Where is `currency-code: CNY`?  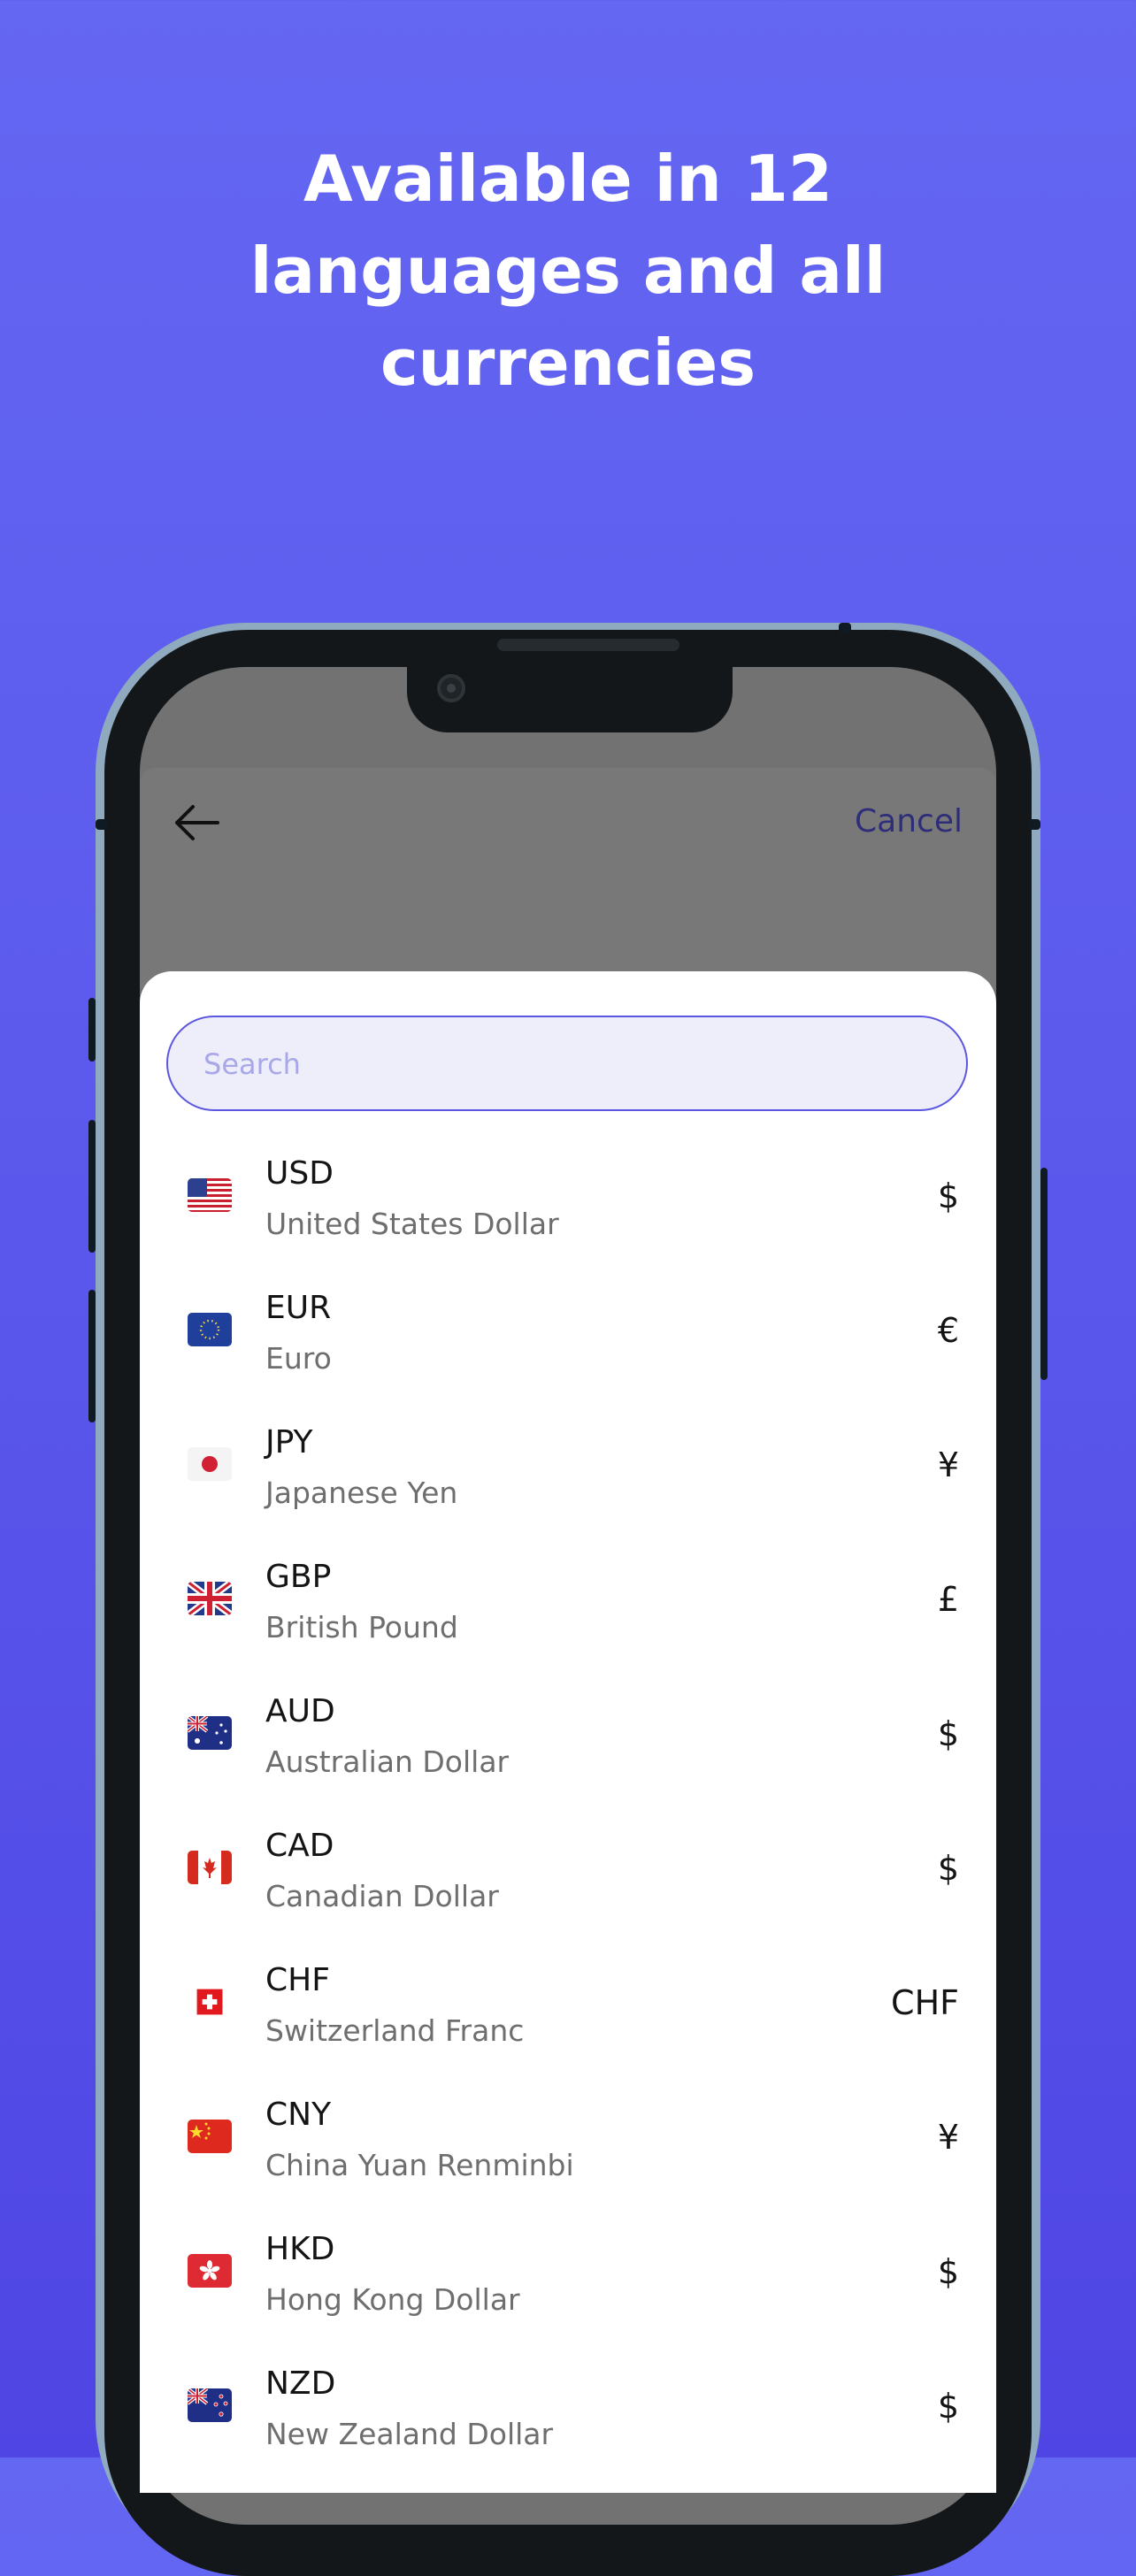
currency-code: CNY is located at coordinates (298, 2115).